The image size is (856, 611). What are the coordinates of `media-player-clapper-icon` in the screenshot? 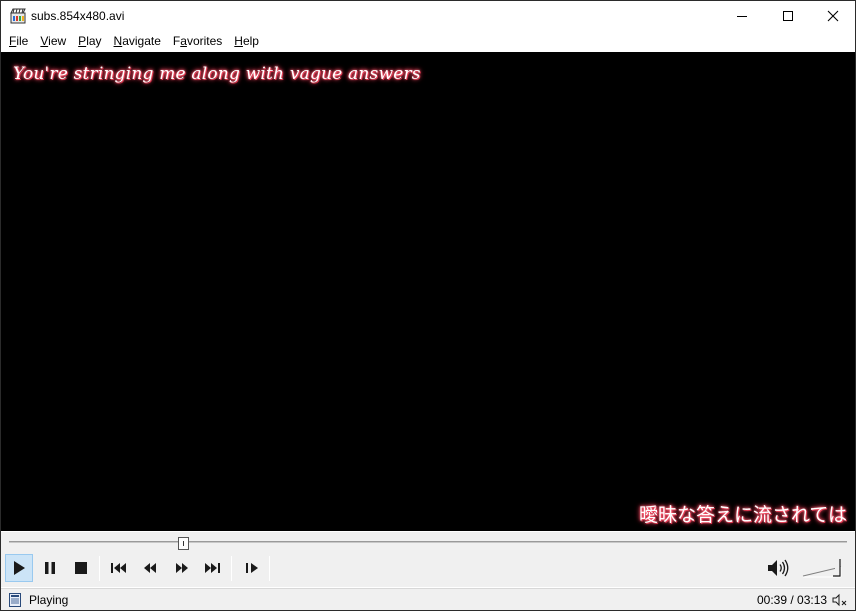 It's located at (18, 16).